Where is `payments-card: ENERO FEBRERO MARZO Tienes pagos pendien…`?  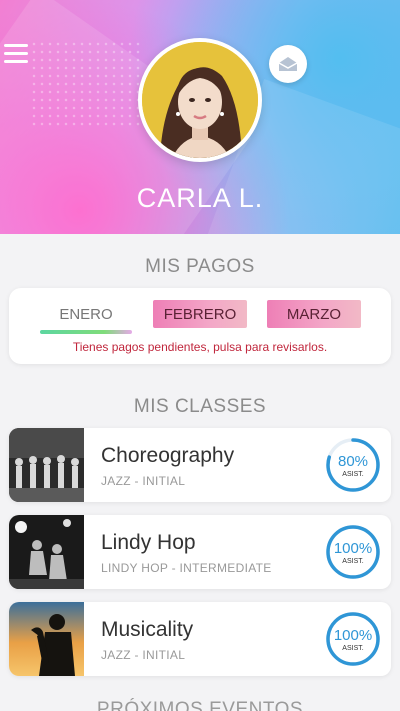 payments-card: ENERO FEBRERO MARZO Tienes pagos pendien… is located at coordinates (200, 326).